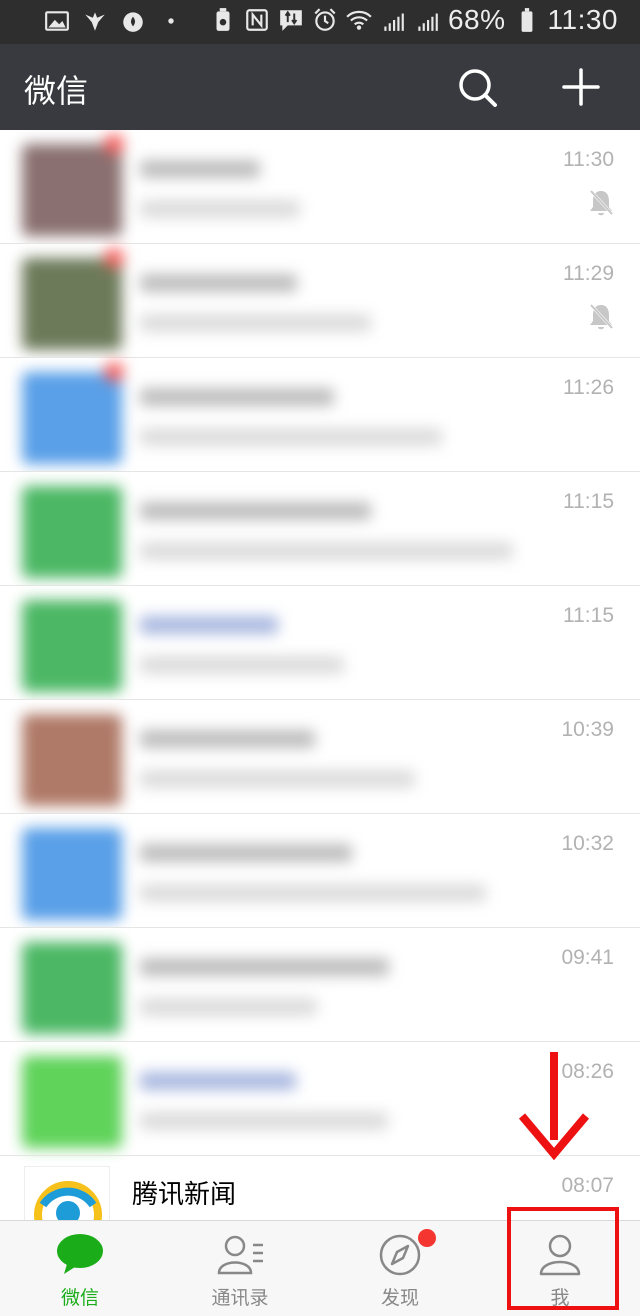 This screenshot has height=1316, width=640. I want to click on battery-icon, so click(526, 20).